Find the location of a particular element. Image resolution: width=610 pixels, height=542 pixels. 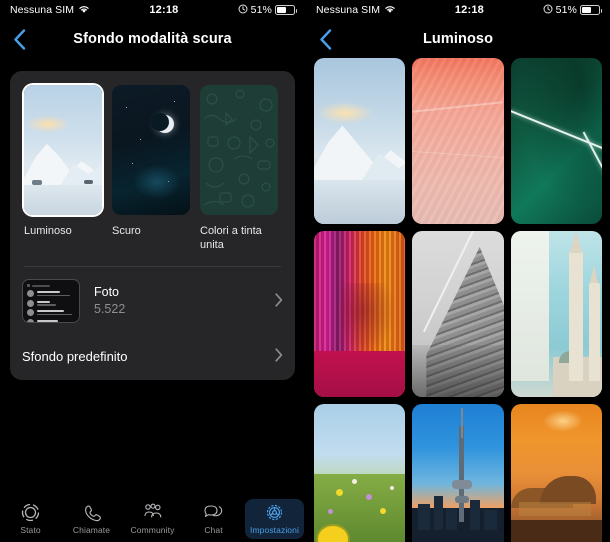

chat-bubbles-icon is located at coordinates (213, 512).